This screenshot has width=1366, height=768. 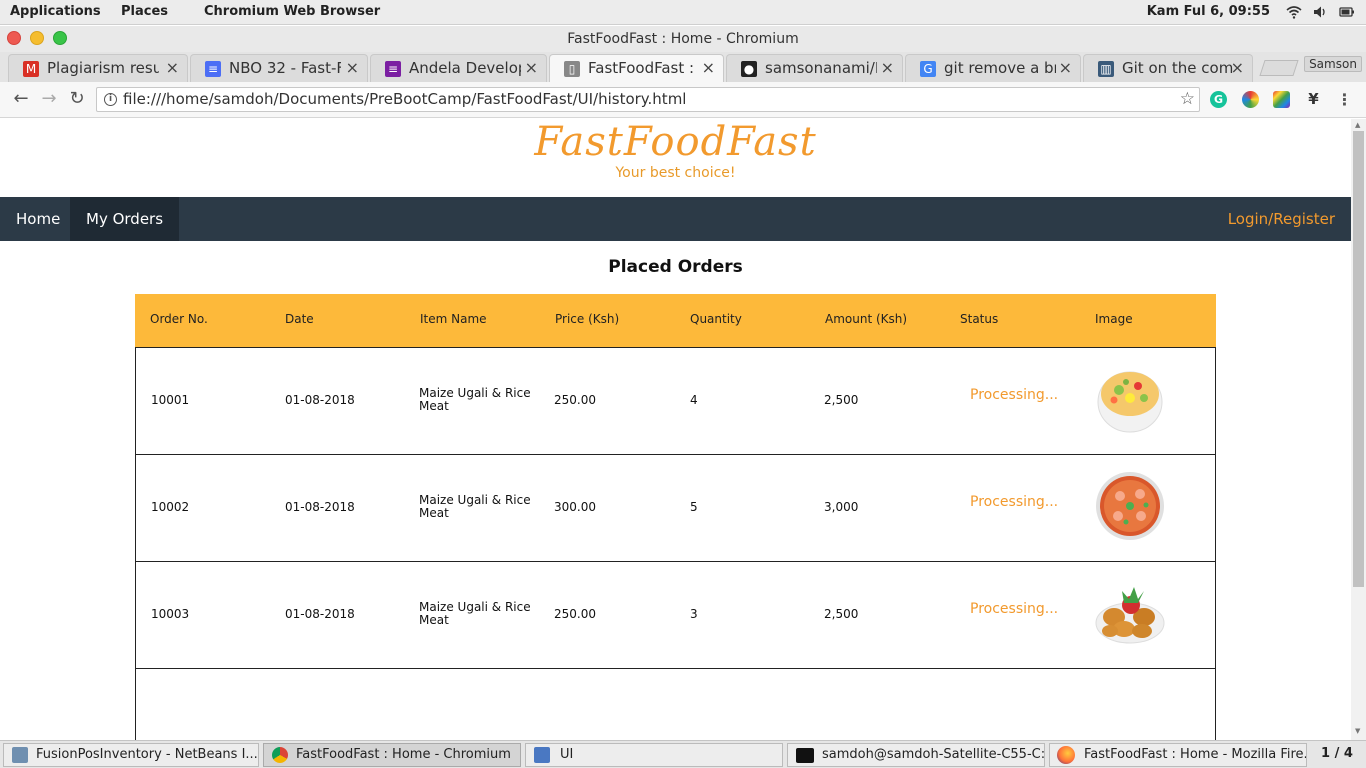 What do you see at coordinates (14, 38) in the screenshot?
I see `close-window-button` at bounding box center [14, 38].